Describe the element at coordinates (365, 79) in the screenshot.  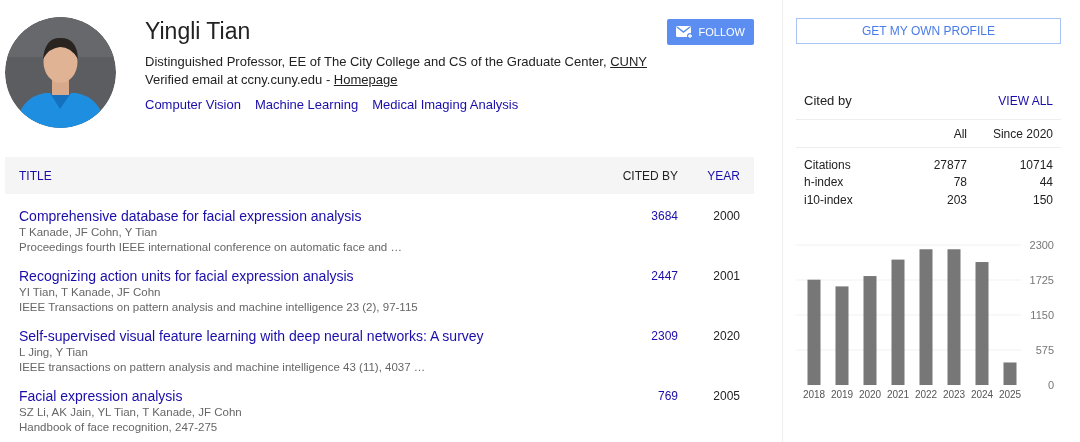
I see `homepage-link: Homepage` at that location.